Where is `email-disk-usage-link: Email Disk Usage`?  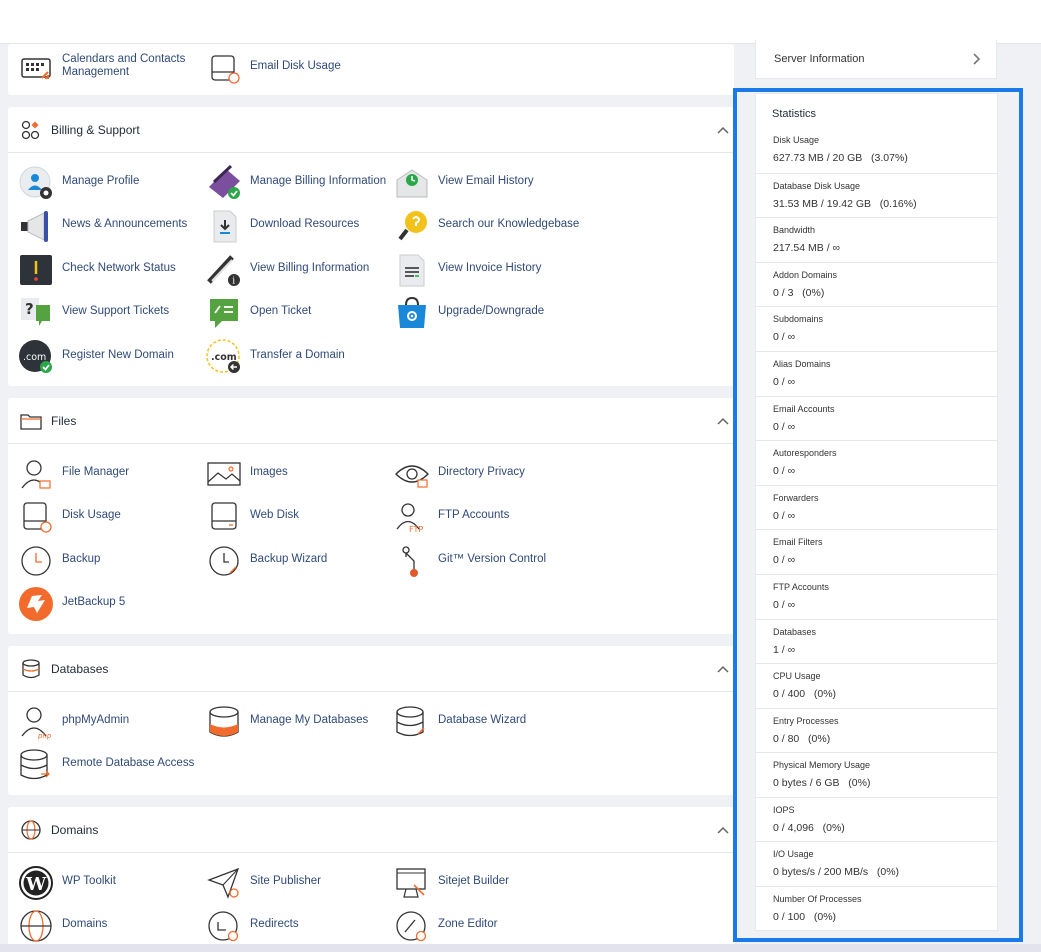 email-disk-usage-link: Email Disk Usage is located at coordinates (288, 68).